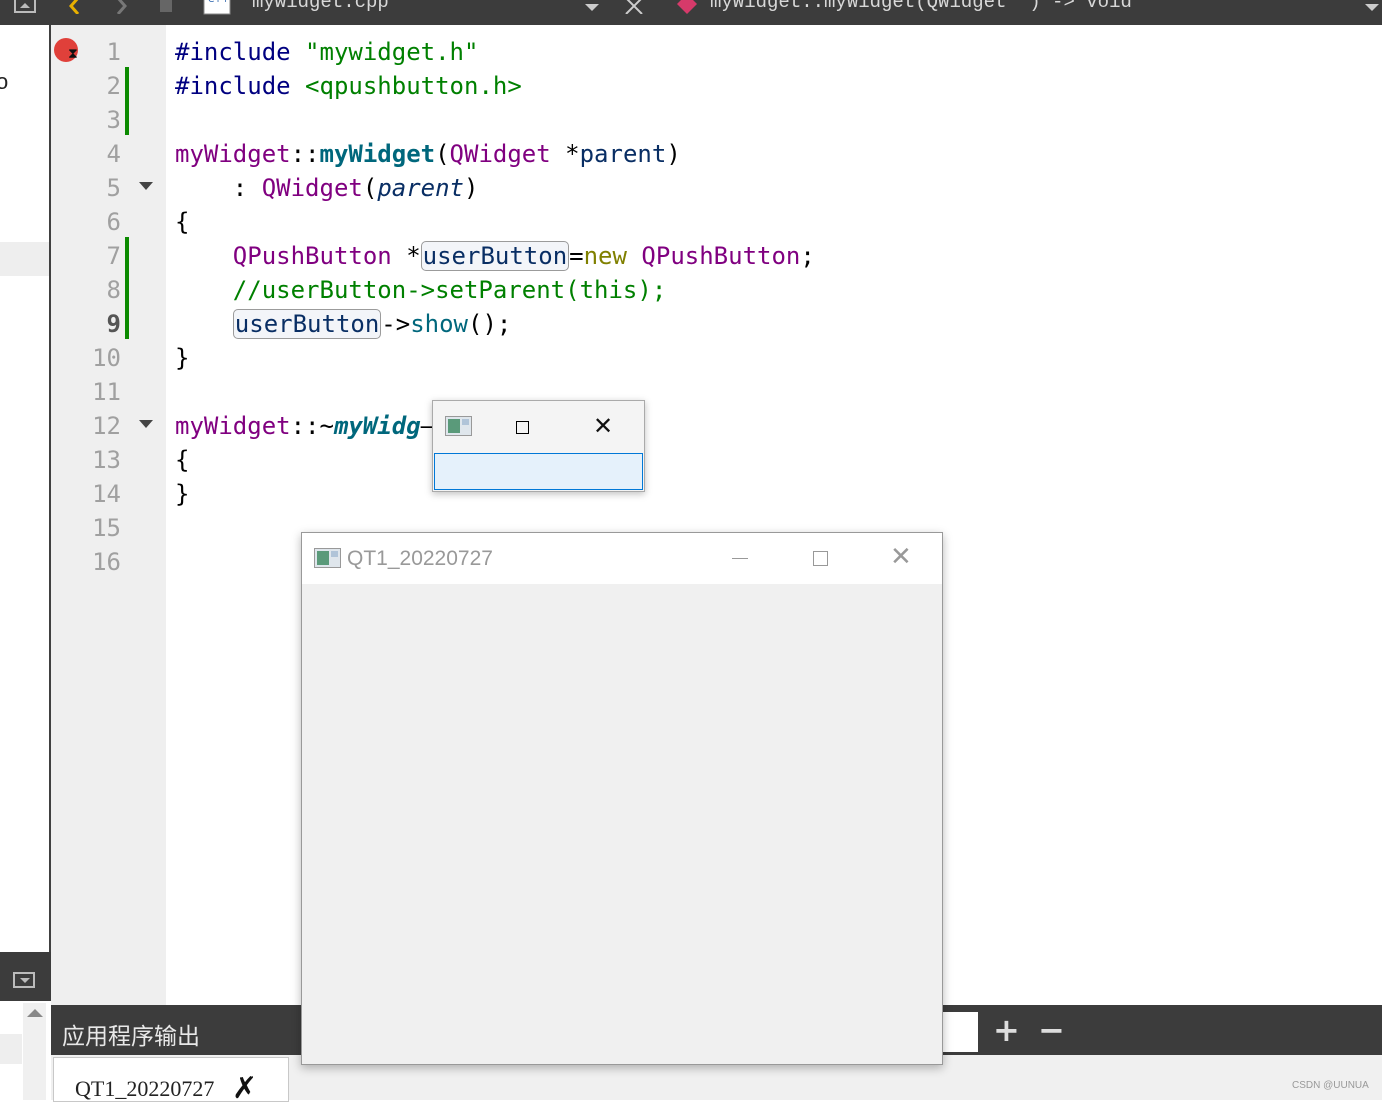 The image size is (1382, 1106). What do you see at coordinates (34, 1051) in the screenshot?
I see `scrollbar` at bounding box center [34, 1051].